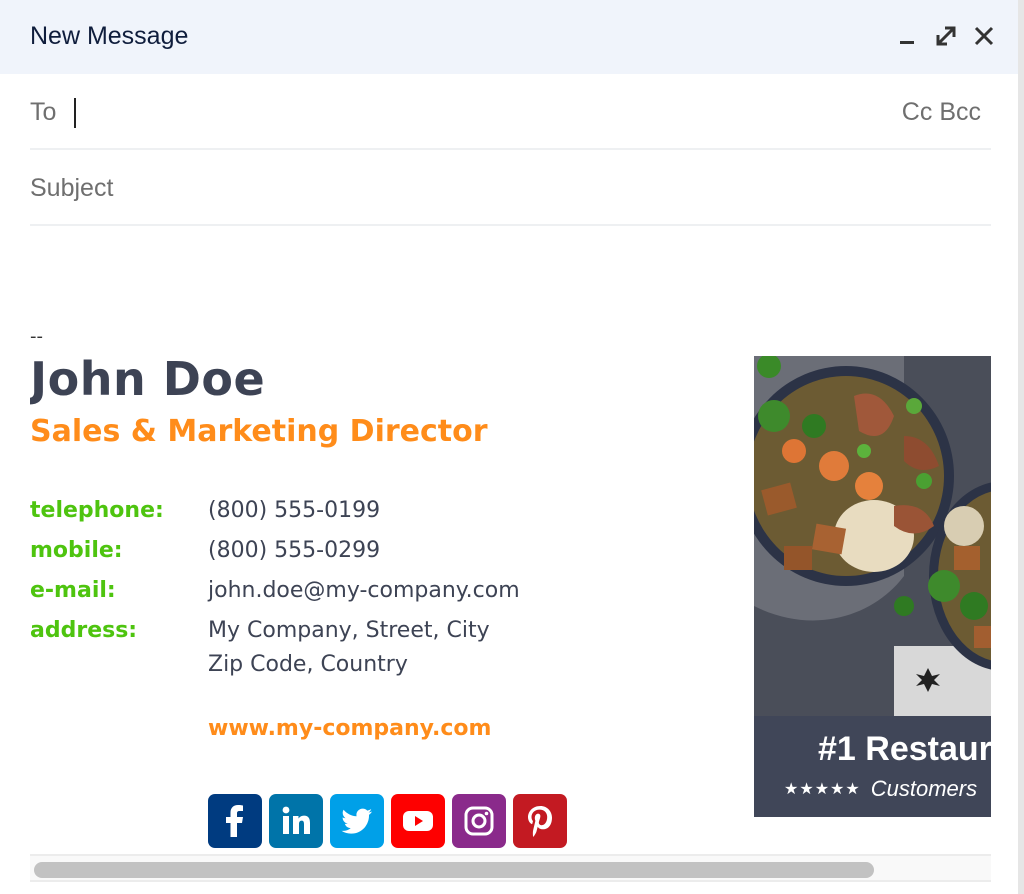  What do you see at coordinates (917, 112) in the screenshot?
I see `cc-link: Cc` at bounding box center [917, 112].